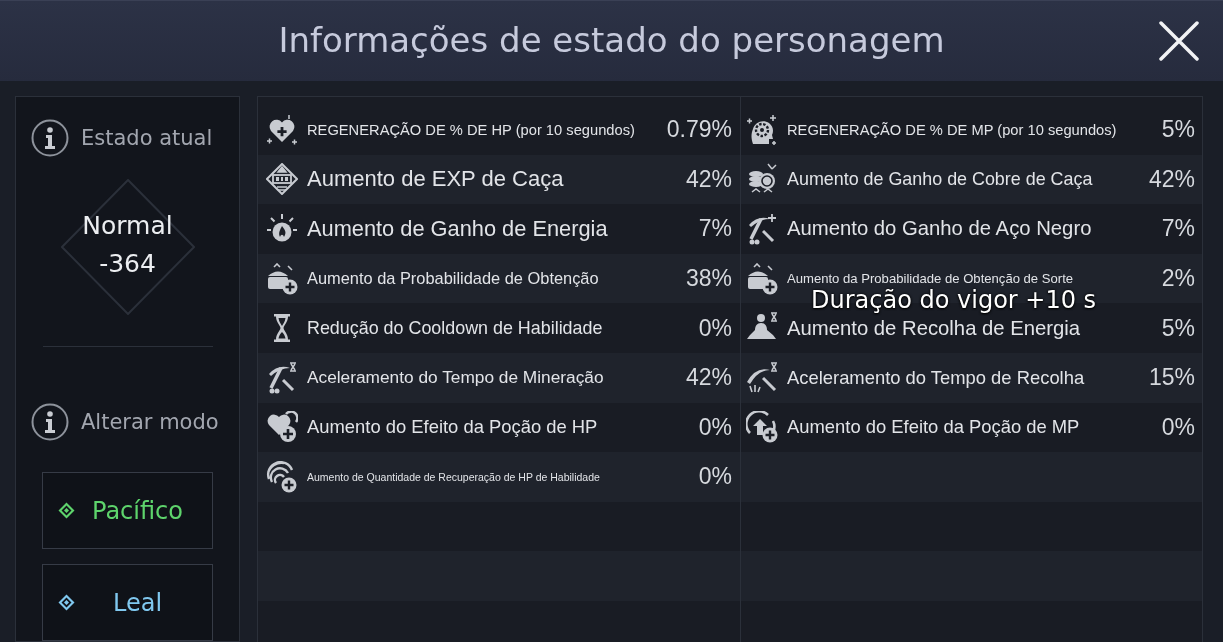 The width and height of the screenshot is (1223, 642). What do you see at coordinates (762, 129) in the screenshot?
I see `gear-head-icon` at bounding box center [762, 129].